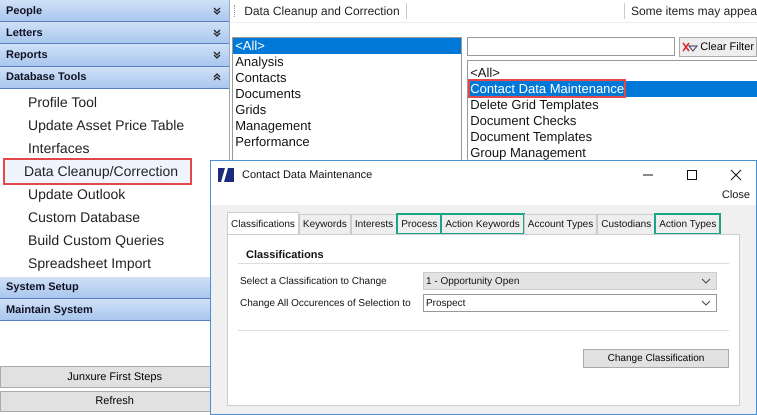  I want to click on tool-item: Document Templates, so click(612, 137).